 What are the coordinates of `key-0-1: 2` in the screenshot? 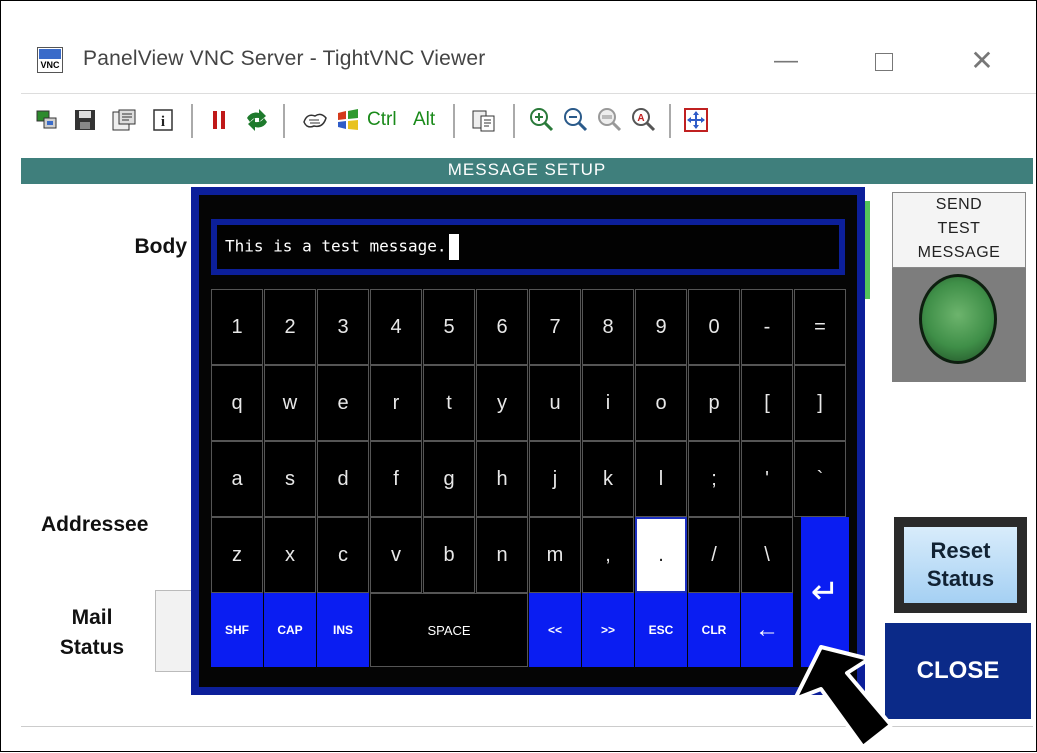 It's located at (290, 327).